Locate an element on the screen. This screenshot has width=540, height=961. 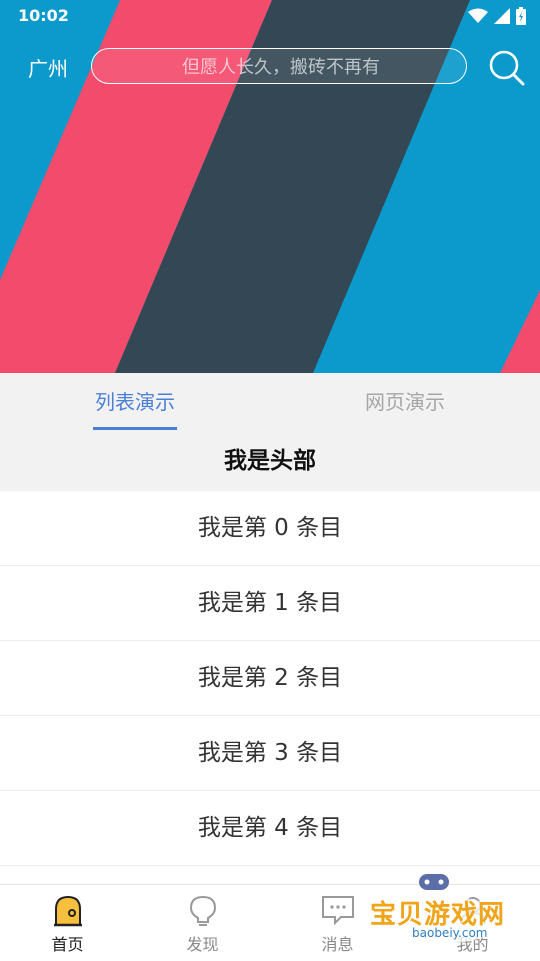
nav-profile: 我的 is located at coordinates (472, 923).